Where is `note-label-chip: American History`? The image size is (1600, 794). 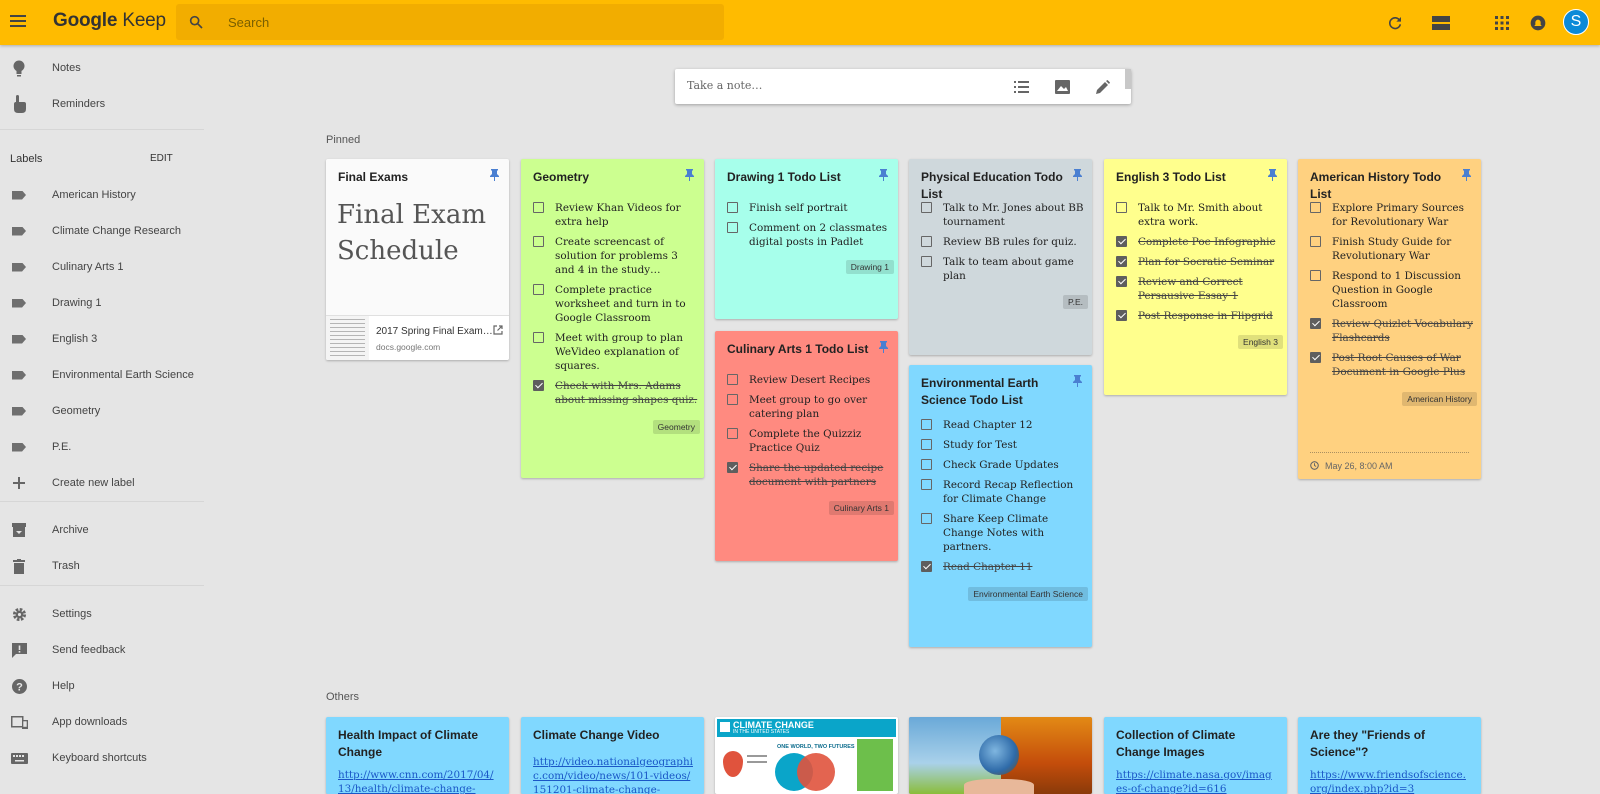 note-label-chip: American History is located at coordinates (1439, 399).